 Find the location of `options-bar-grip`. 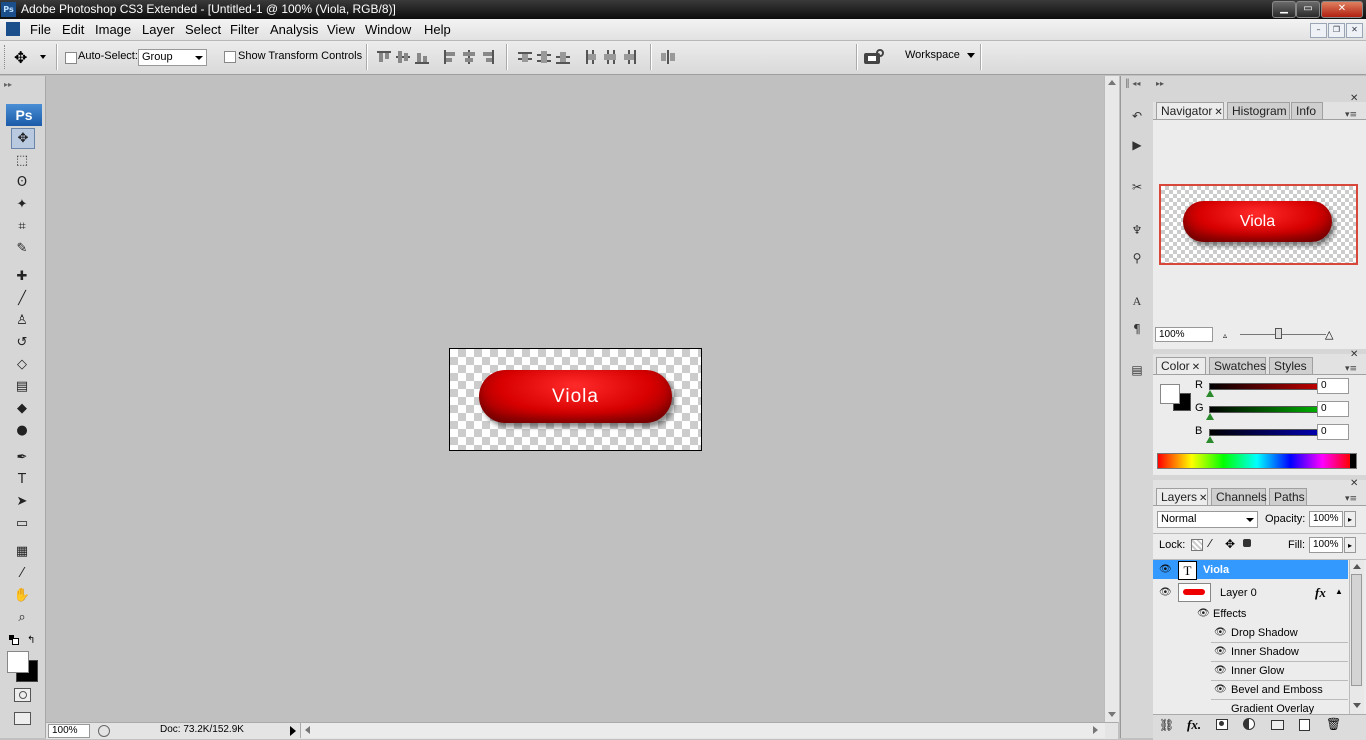

options-bar-grip is located at coordinates (6, 57).